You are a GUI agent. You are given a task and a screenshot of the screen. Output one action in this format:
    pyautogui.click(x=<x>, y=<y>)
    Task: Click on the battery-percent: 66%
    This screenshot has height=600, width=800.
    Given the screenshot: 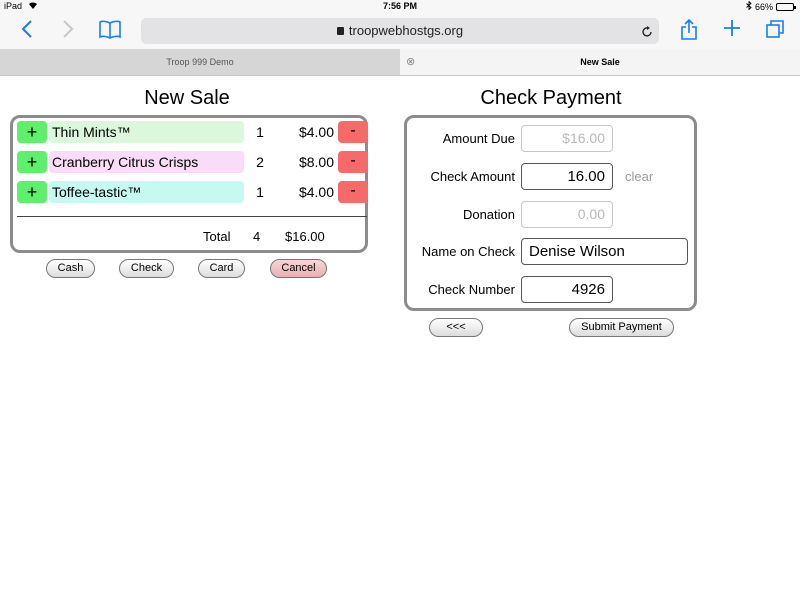 What is the action you would take?
    pyautogui.click(x=763, y=6)
    